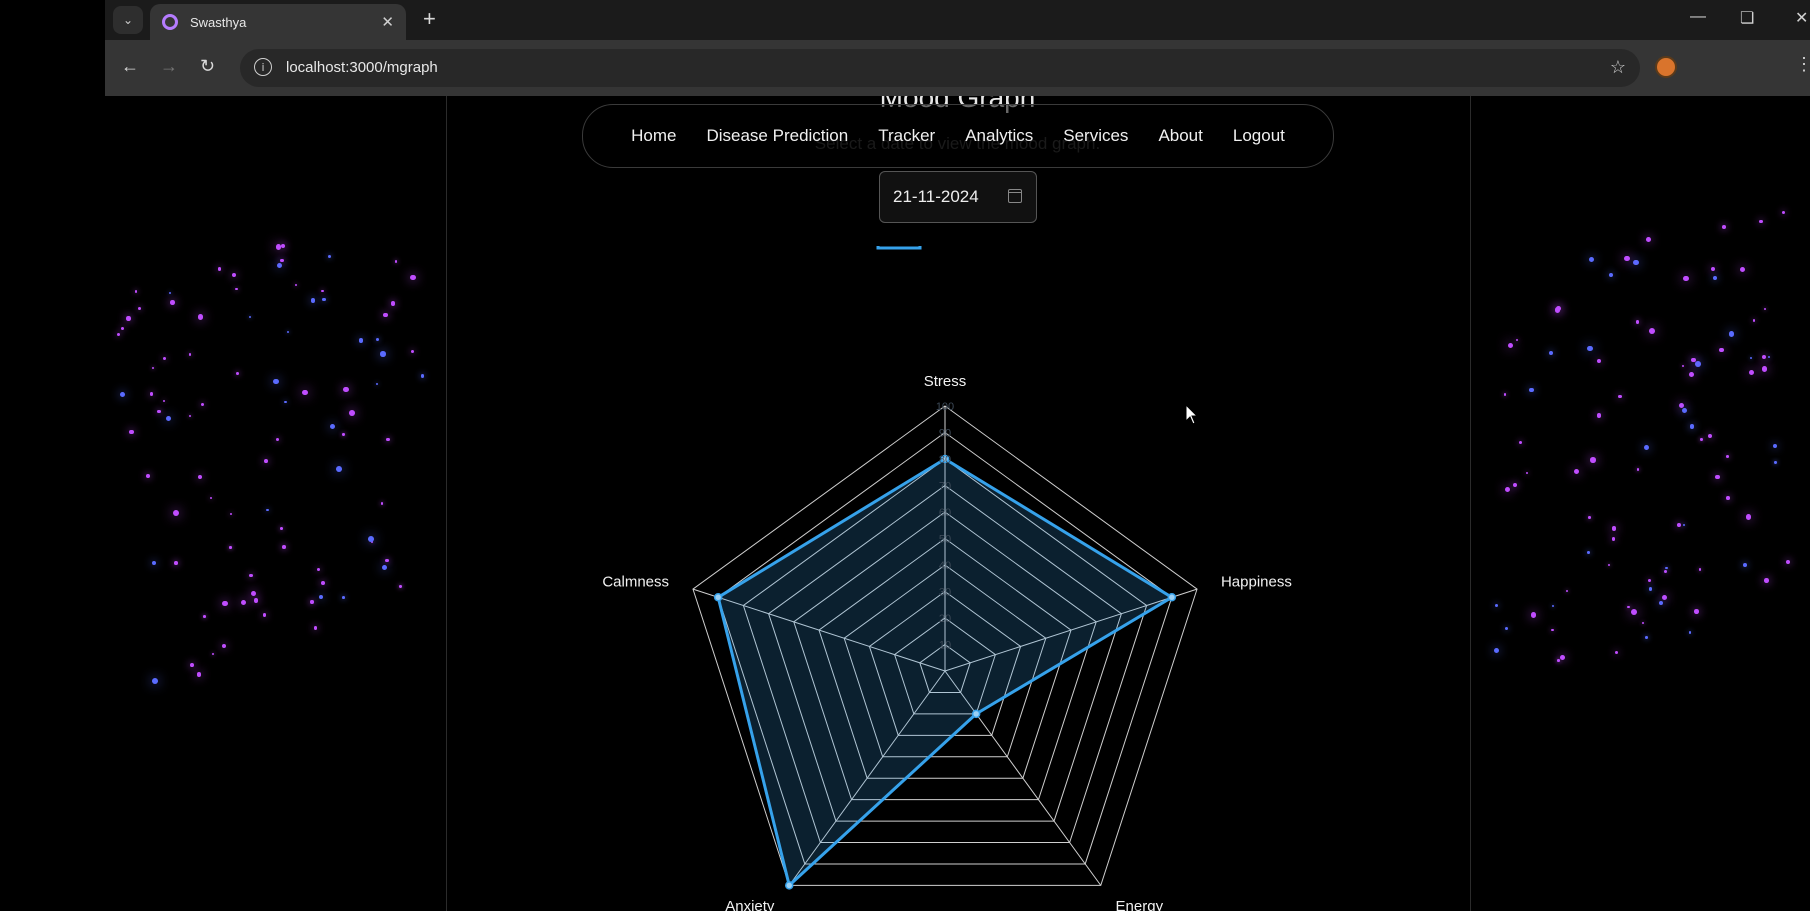 The height and width of the screenshot is (911, 1810). Describe the element at coordinates (777, 136) in the screenshot. I see `nav-link-disease-prediction: Disease Prediction` at that location.